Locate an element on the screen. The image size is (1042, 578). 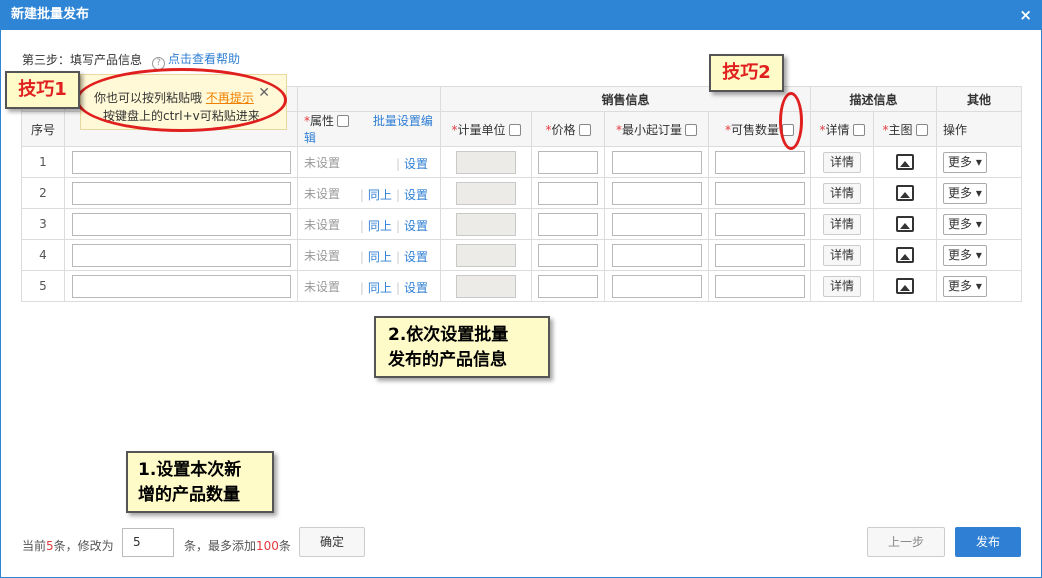
min-order-checkbox is located at coordinates (691, 129).